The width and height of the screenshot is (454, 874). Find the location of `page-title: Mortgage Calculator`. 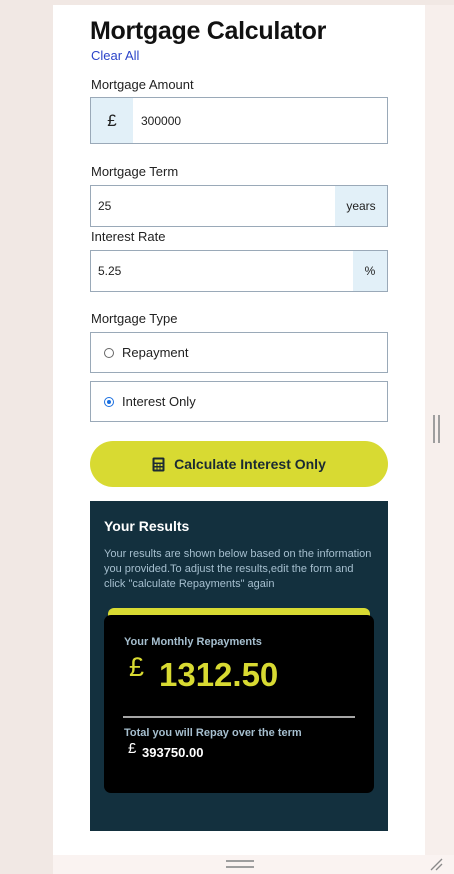

page-title: Mortgage Calculator is located at coordinates (208, 31).